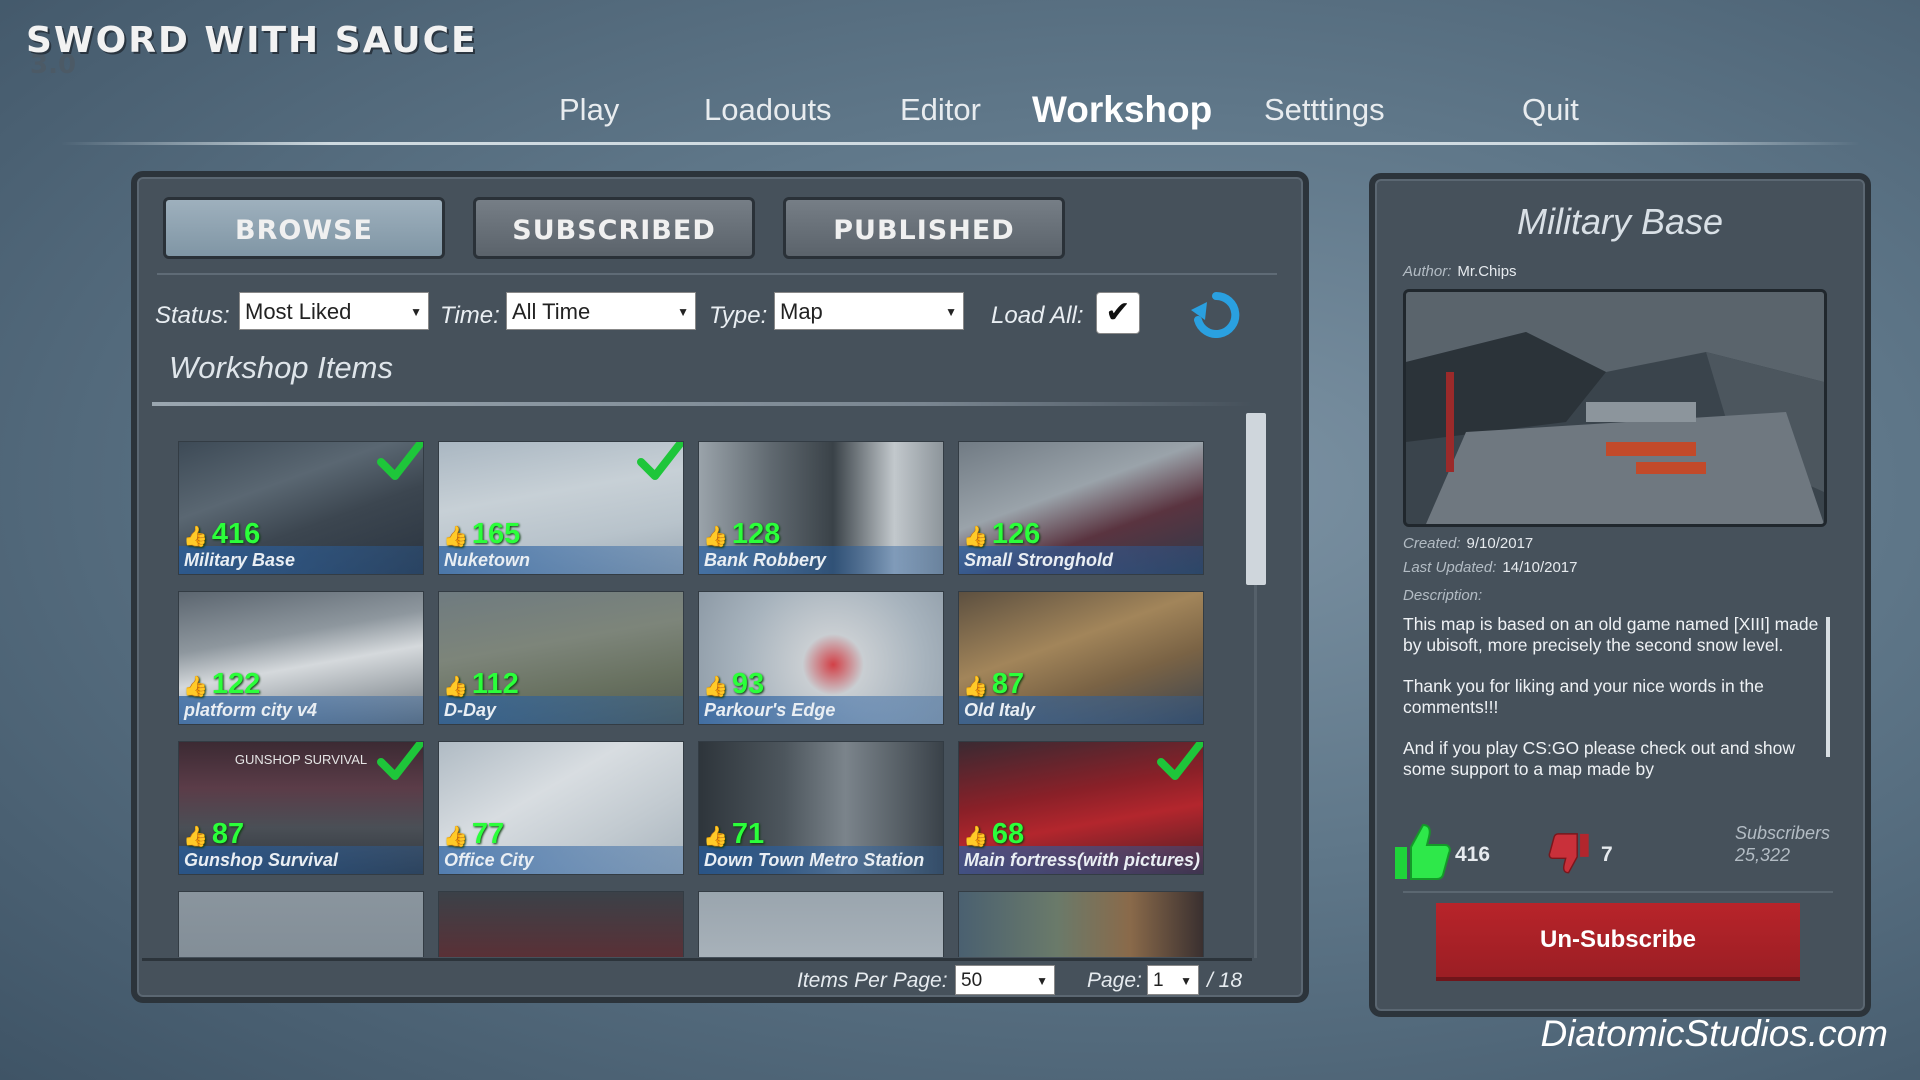 This screenshot has width=1920, height=1080. I want to click on items-per-page-dropdown: 50 ▼, so click(1005, 980).